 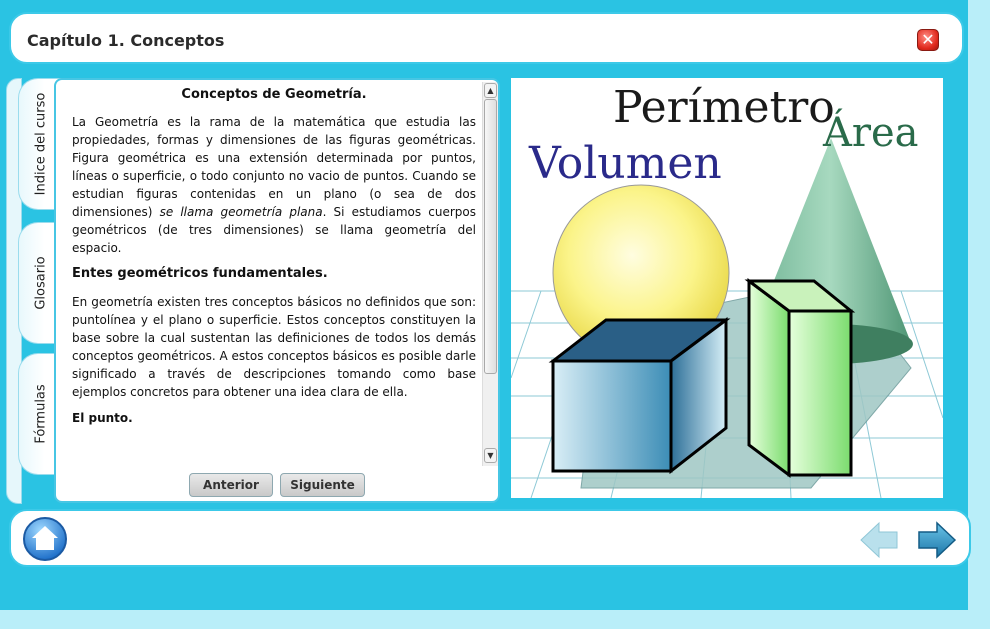 What do you see at coordinates (322, 485) in the screenshot?
I see `next-button: Siguiente` at bounding box center [322, 485].